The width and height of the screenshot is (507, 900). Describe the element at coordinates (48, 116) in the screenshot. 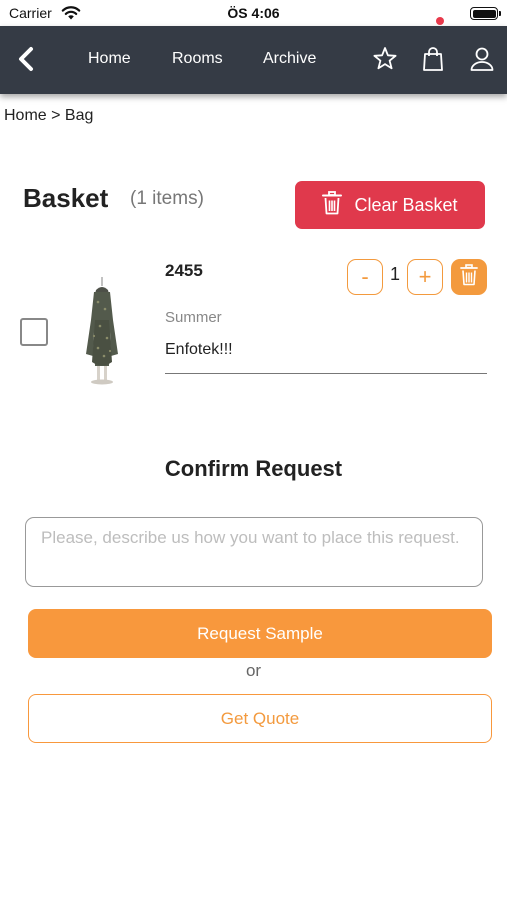

I see `breadcrumb: Home > Bag` at that location.